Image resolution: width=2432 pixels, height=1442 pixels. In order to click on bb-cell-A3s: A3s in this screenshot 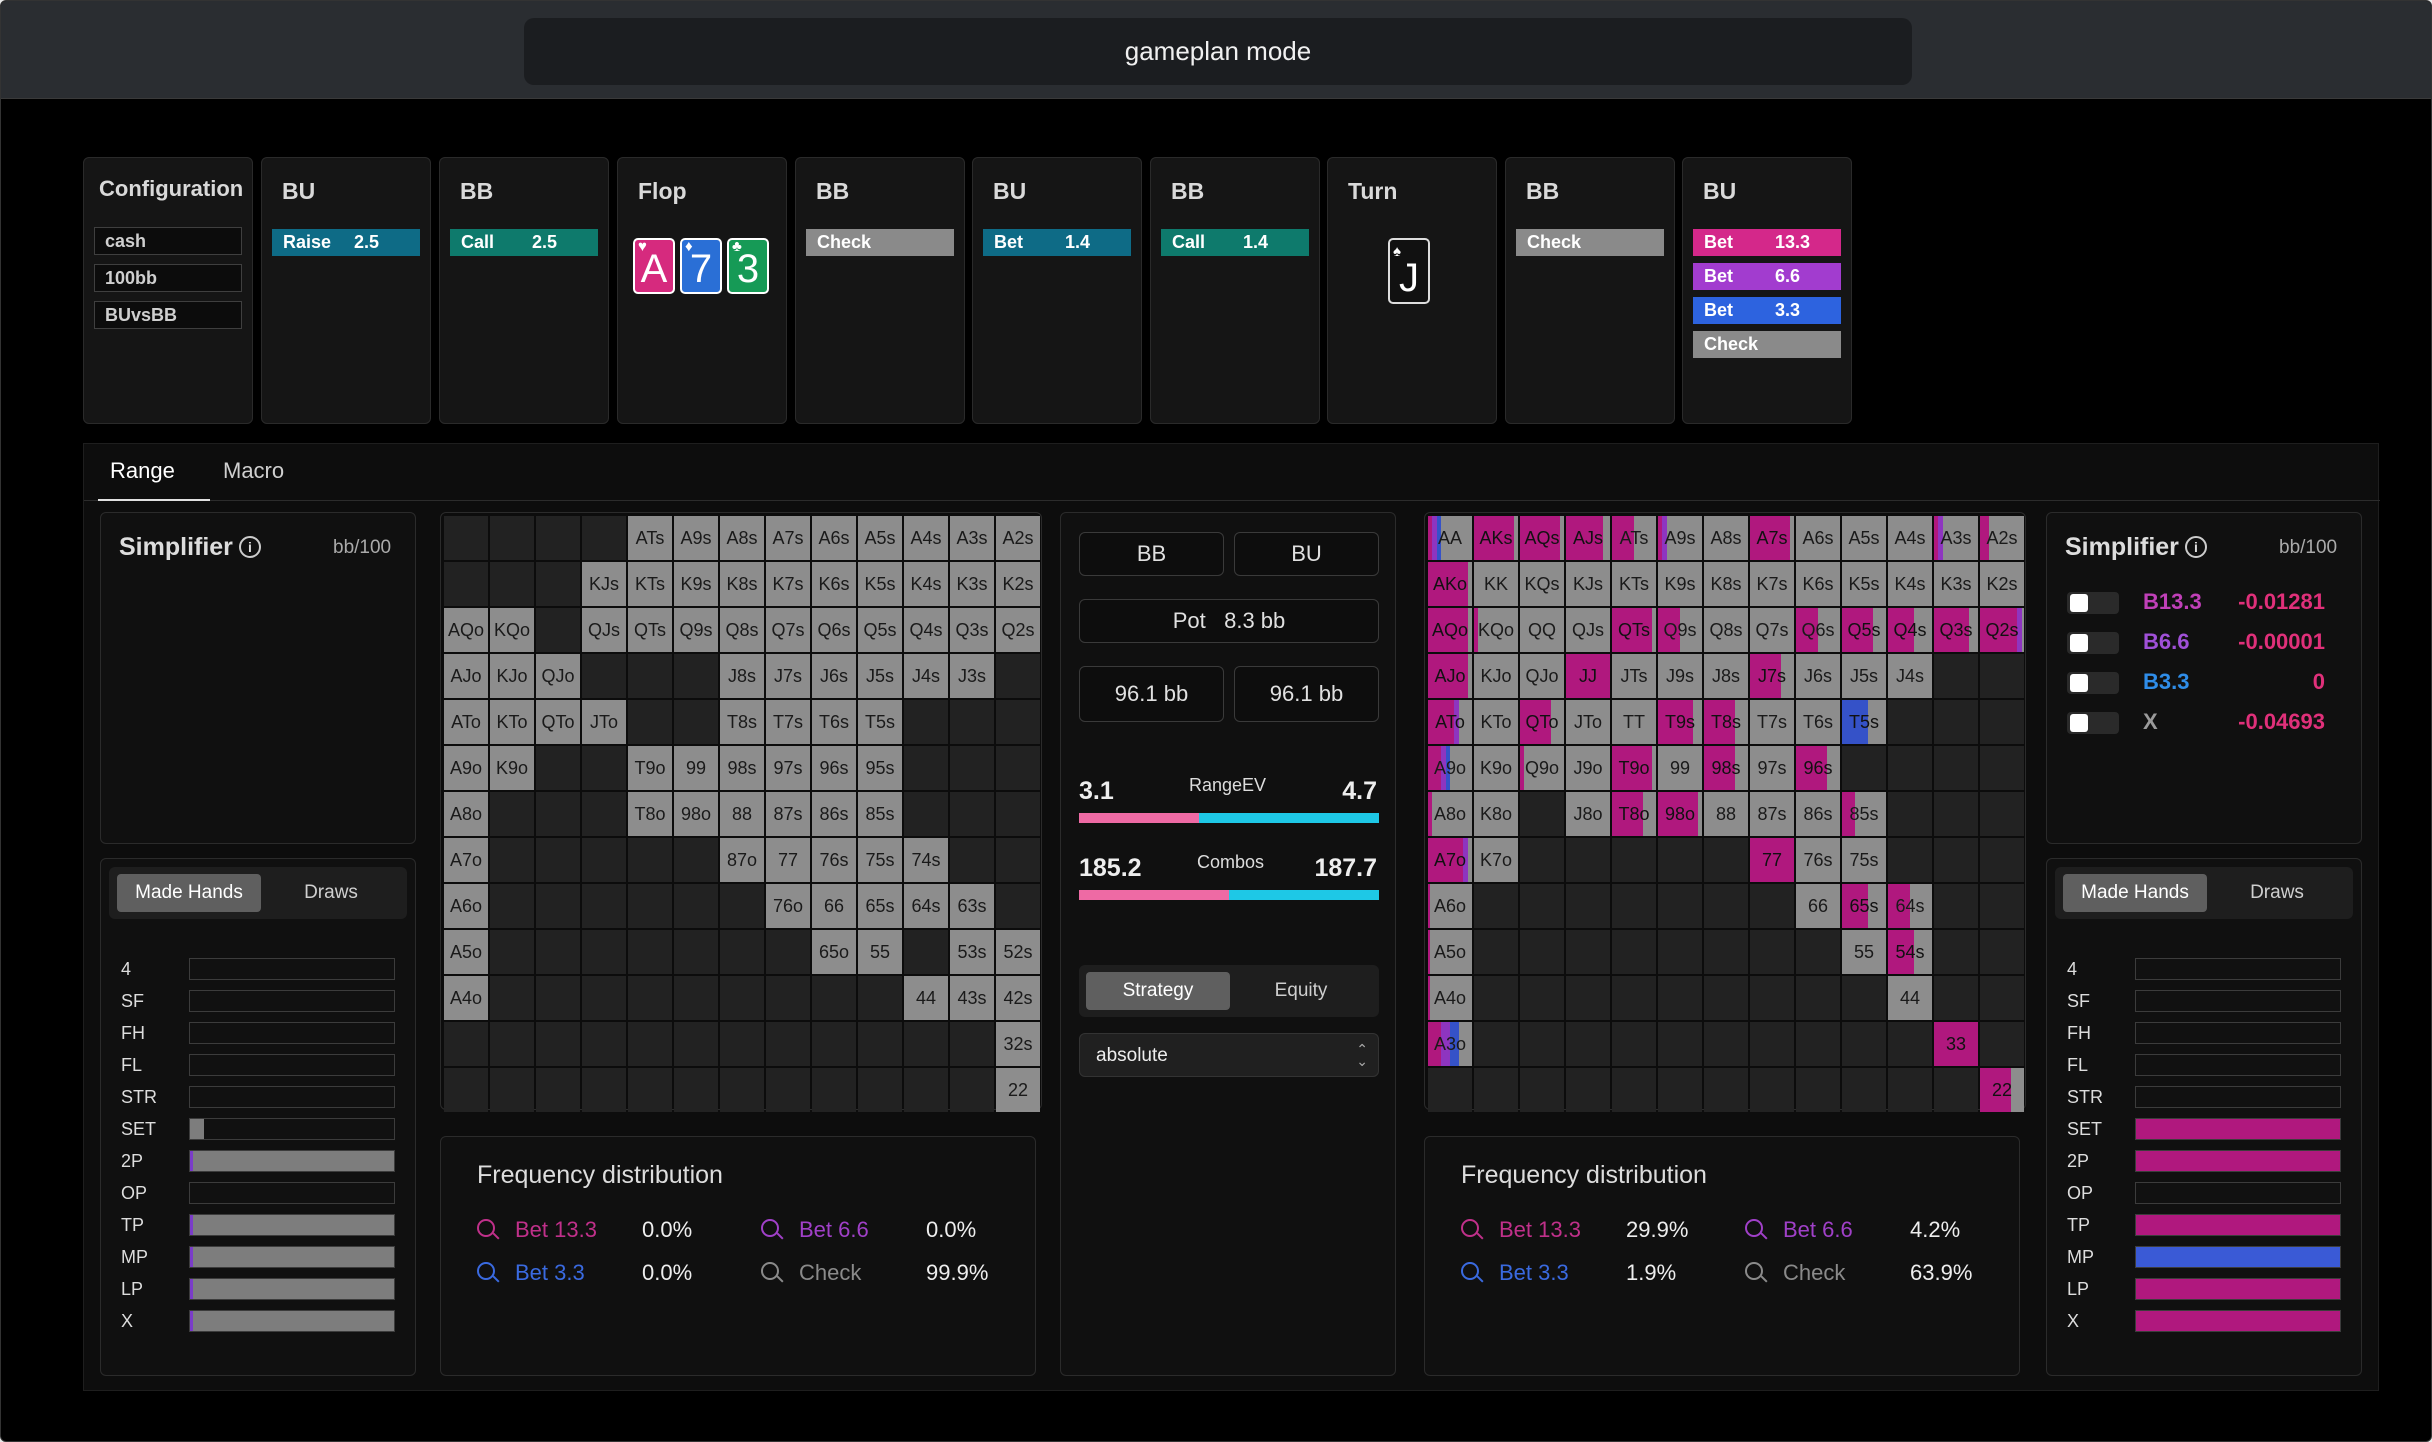, I will do `click(972, 538)`.